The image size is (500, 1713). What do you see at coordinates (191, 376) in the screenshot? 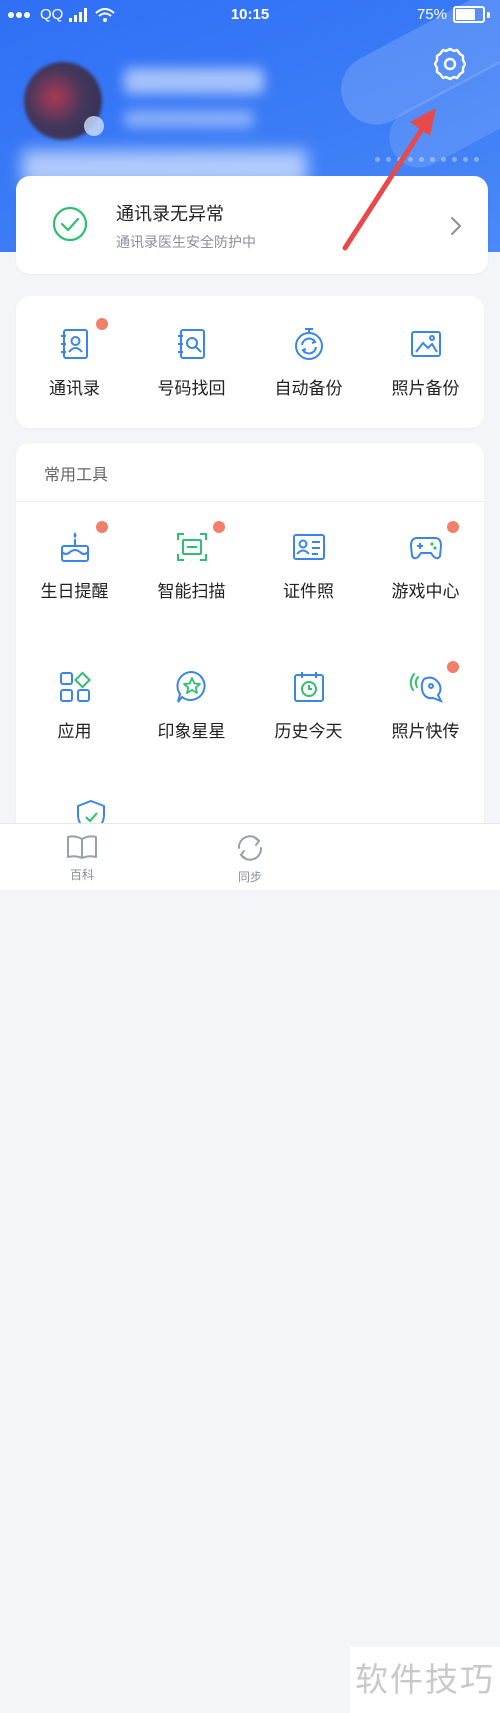
I see `feature-number-recovery: 号码找回` at bounding box center [191, 376].